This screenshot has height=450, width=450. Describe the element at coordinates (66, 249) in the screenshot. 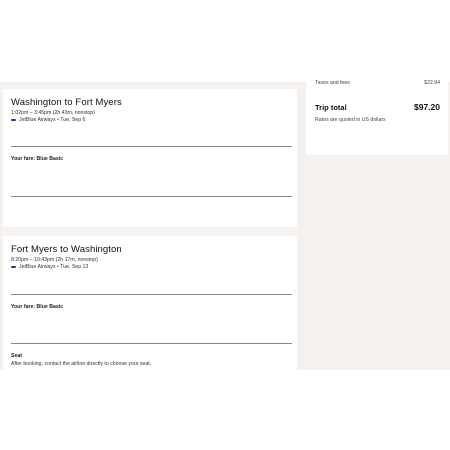

I see `flight-title: Fort Myers to Washington` at that location.